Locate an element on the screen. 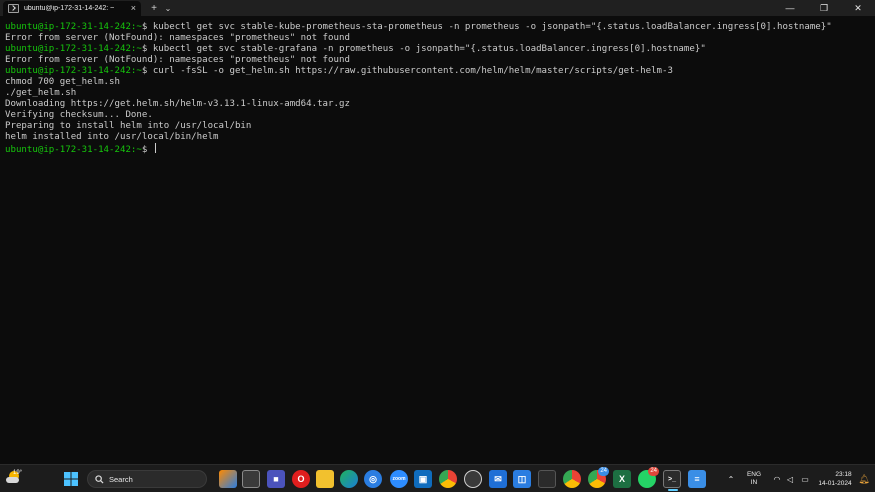 Image resolution: width=875 pixels, height=492 pixels. terminal-output-line: Verifying checksum... Done. is located at coordinates (440, 115).